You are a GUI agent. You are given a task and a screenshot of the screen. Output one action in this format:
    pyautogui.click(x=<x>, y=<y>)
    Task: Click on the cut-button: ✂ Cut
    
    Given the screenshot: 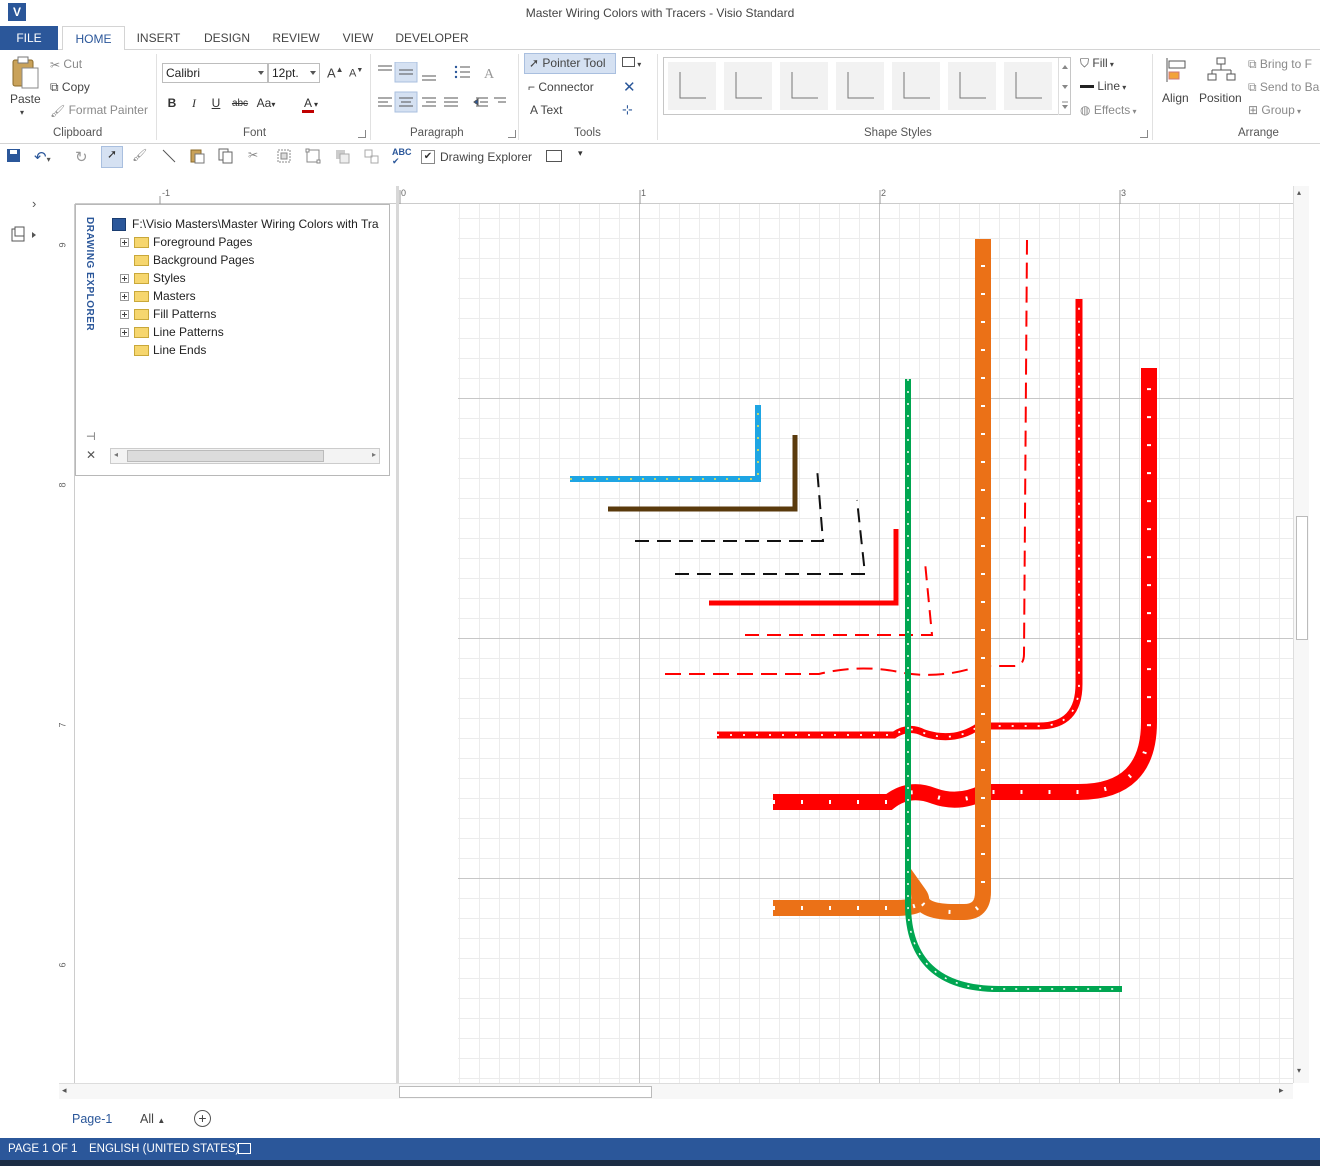 What is the action you would take?
    pyautogui.click(x=66, y=64)
    